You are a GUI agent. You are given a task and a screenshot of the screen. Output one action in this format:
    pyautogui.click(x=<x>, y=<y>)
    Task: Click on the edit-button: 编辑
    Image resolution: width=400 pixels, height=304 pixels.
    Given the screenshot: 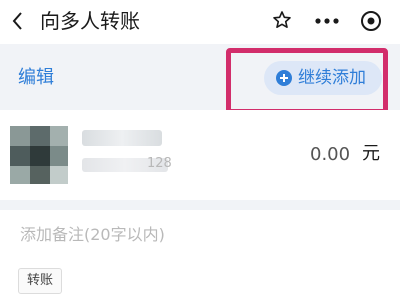 What is the action you would take?
    pyautogui.click(x=36, y=78)
    